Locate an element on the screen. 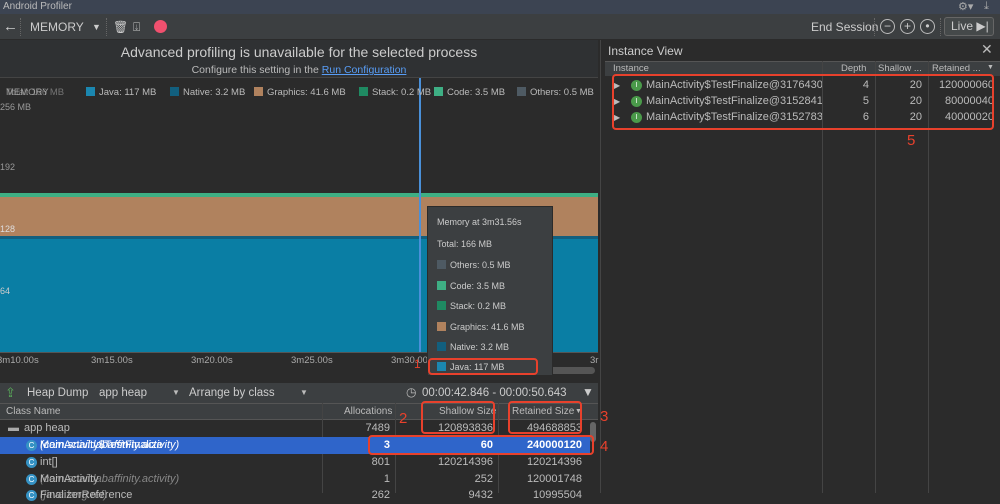 The height and width of the screenshot is (504, 1000). legend-others: Others: 0.5 MB is located at coordinates (555, 92).